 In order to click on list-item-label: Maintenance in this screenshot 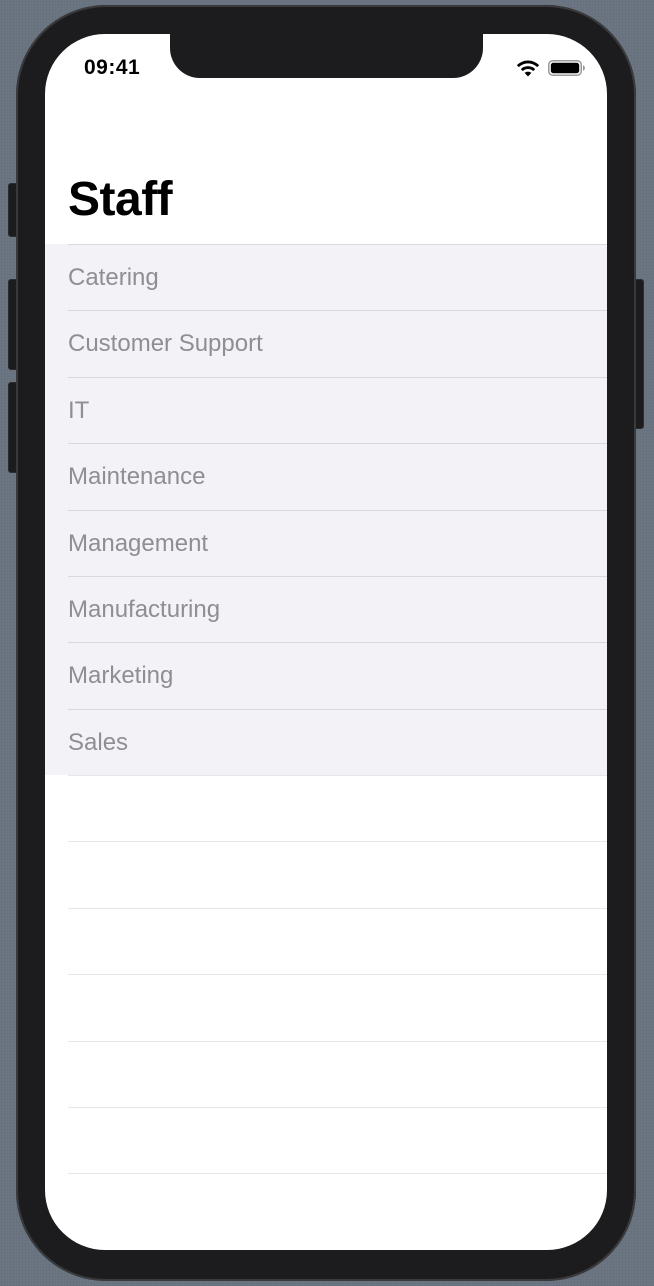, I will do `click(137, 477)`.